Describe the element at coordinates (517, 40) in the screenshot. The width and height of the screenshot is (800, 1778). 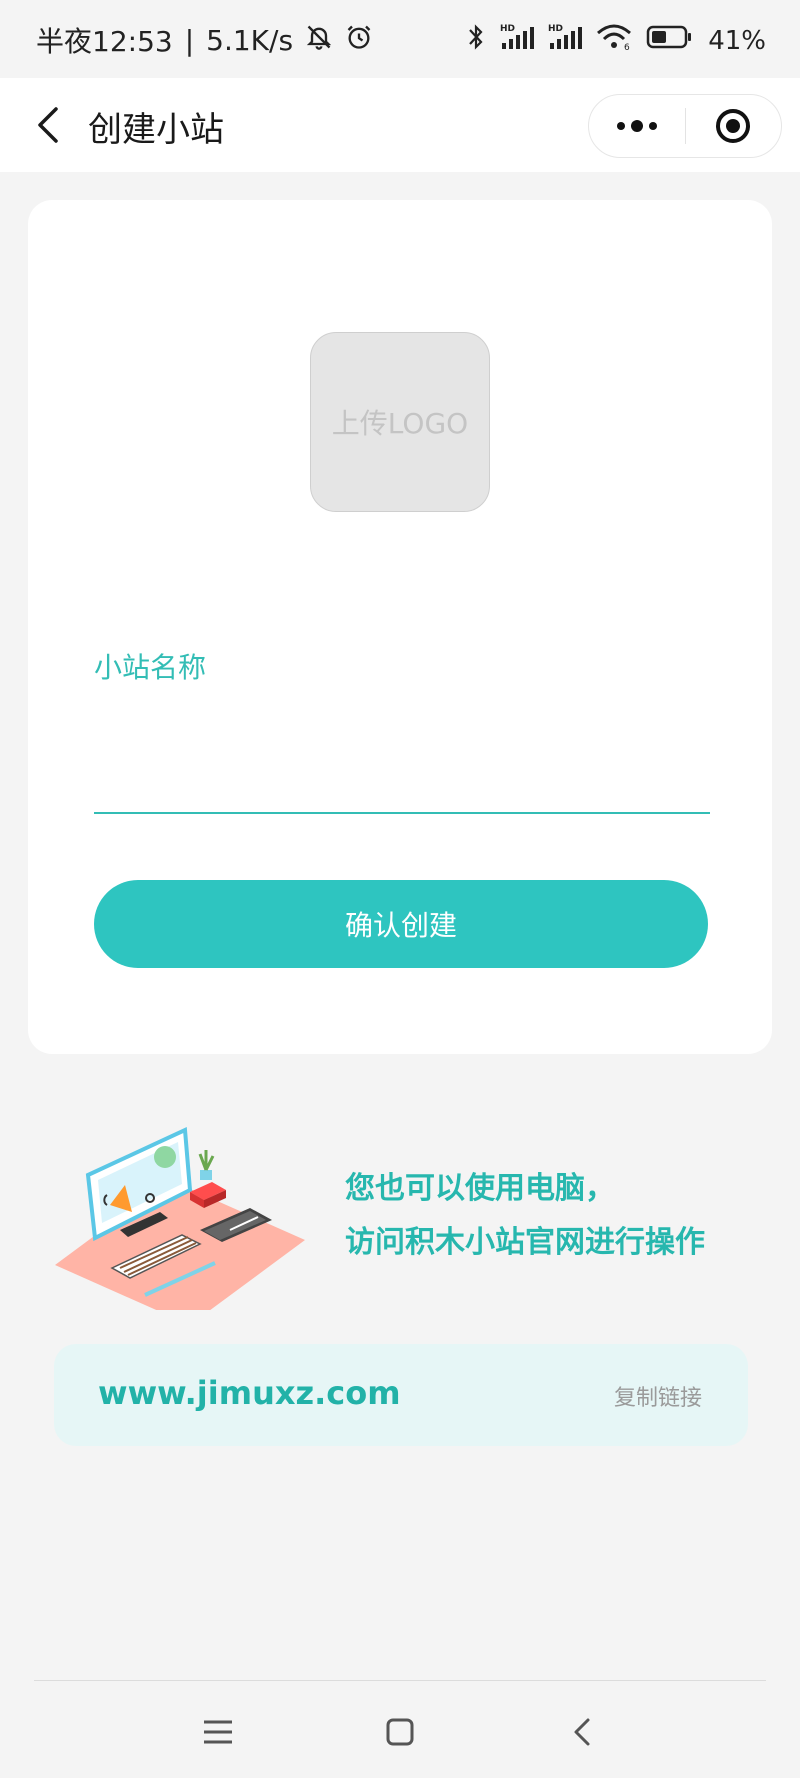
I see `signal-icon: HD` at that location.